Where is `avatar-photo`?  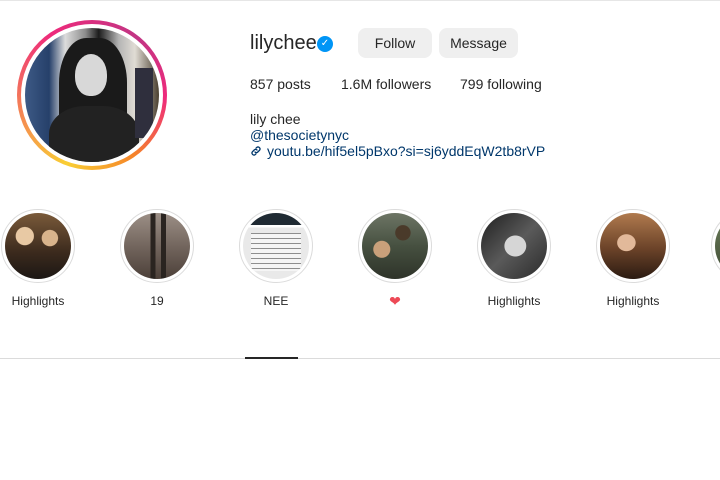 avatar-photo is located at coordinates (92, 95).